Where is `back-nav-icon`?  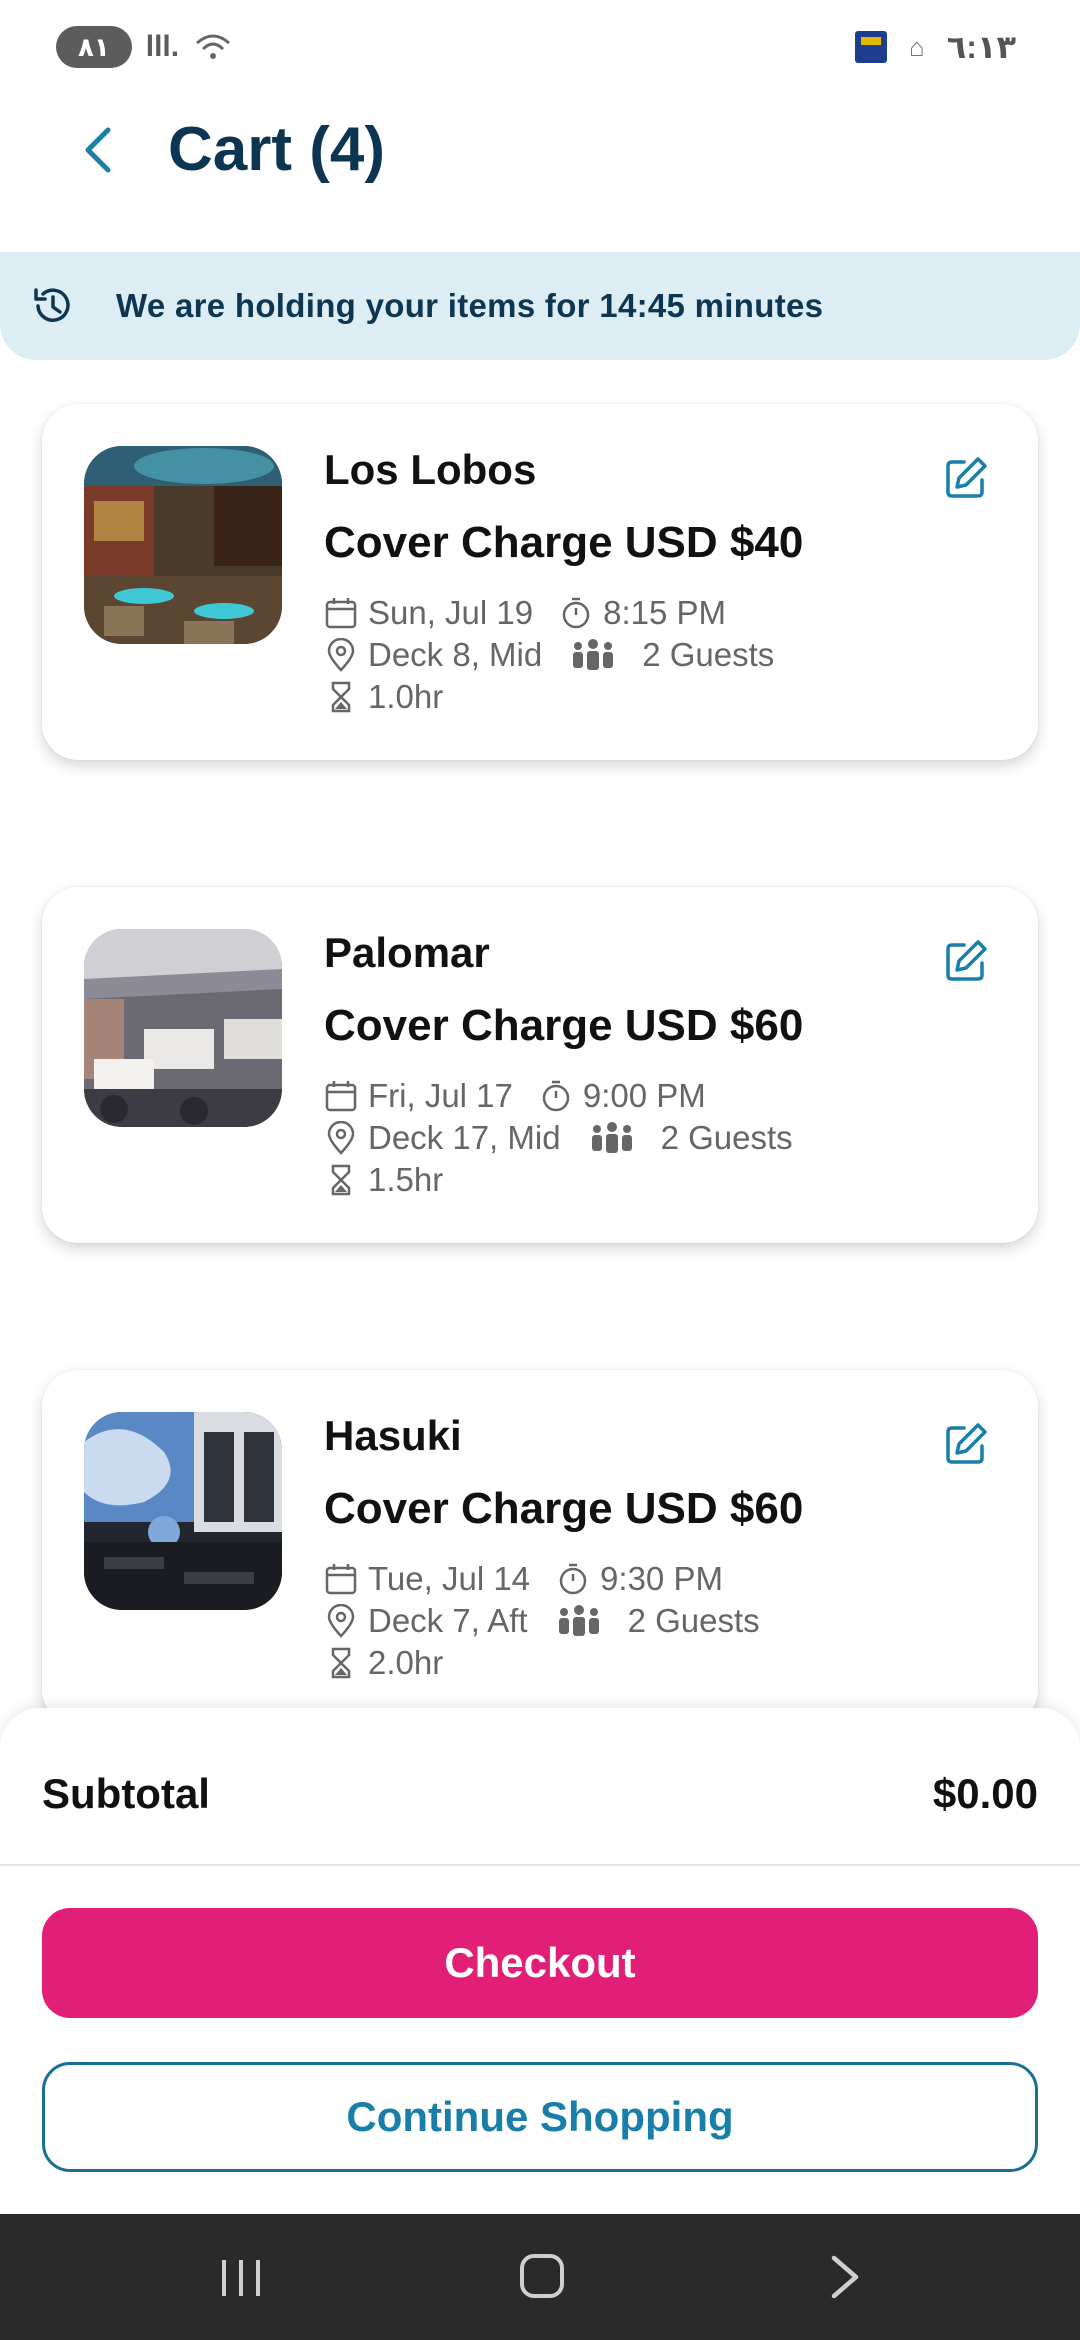 back-nav-icon is located at coordinates (846, 2277).